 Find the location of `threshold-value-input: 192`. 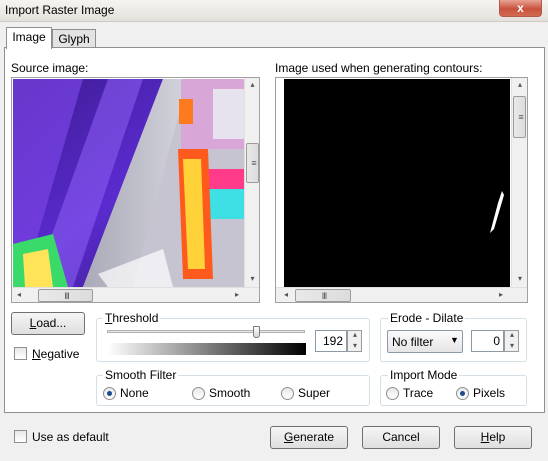

threshold-value-input: 192 is located at coordinates (331, 341).